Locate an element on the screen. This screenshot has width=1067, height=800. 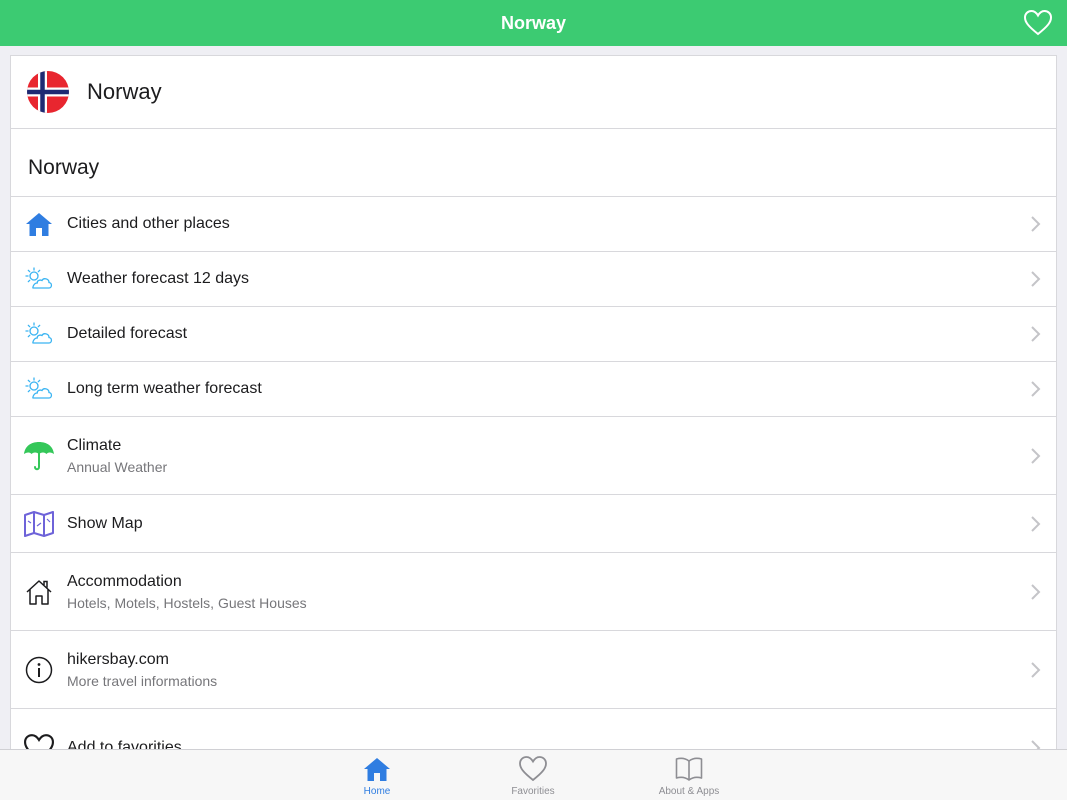
tab-about-apps: About & Apps is located at coordinates (689, 775).